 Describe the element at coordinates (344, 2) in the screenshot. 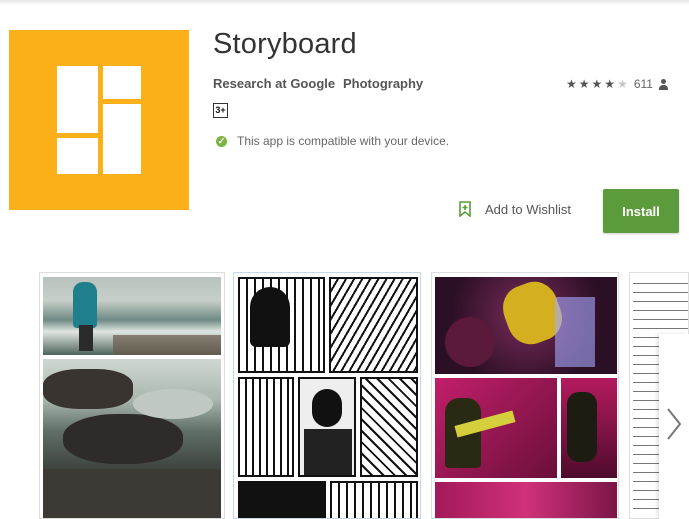

I see `top-divider` at that location.